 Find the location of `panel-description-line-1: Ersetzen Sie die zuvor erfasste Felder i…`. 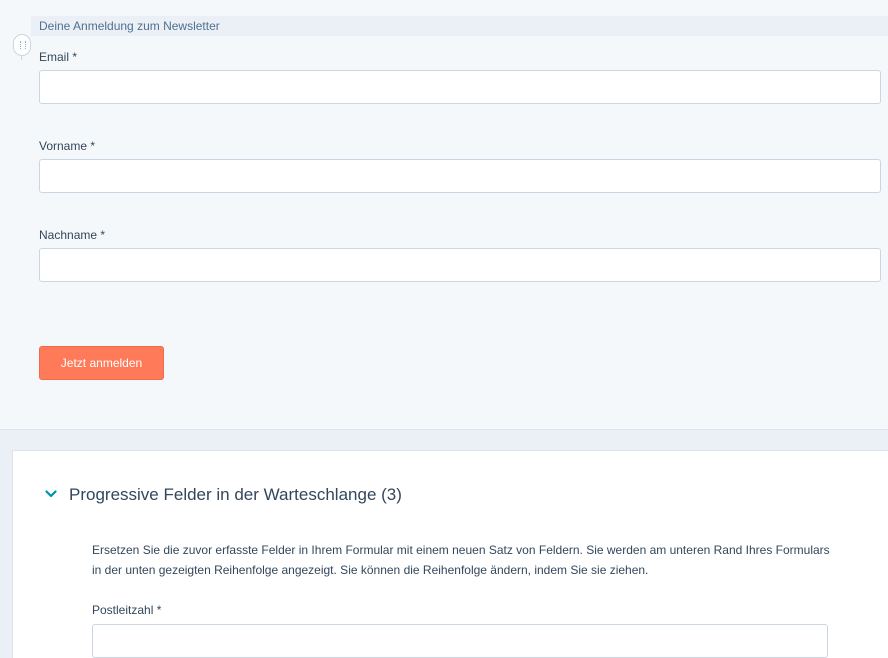

panel-description-line-1: Ersetzen Sie die zuvor erfasste Felder i… is located at coordinates (461, 550).